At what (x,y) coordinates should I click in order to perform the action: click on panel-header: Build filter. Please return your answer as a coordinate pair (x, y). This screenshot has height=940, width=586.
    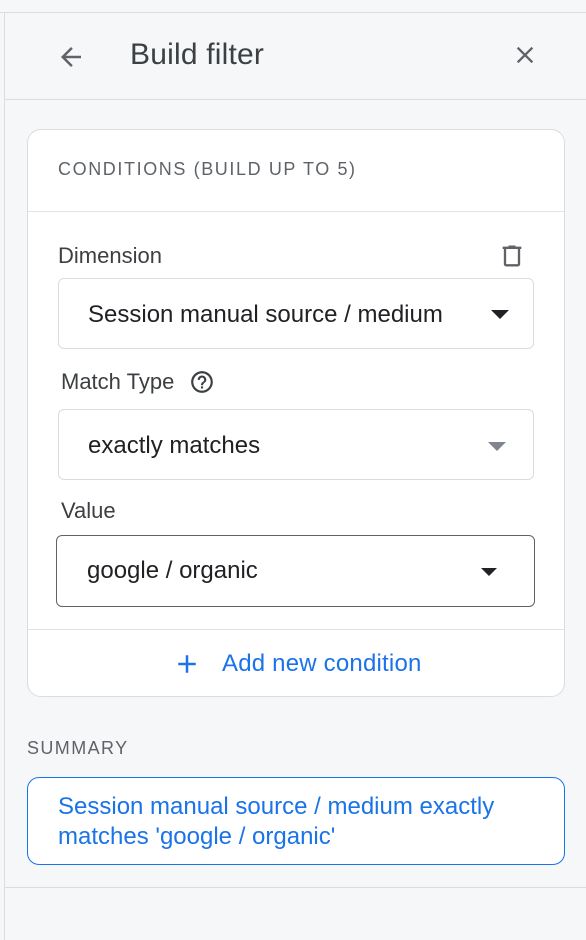
    Looking at the image, I should click on (295, 56).